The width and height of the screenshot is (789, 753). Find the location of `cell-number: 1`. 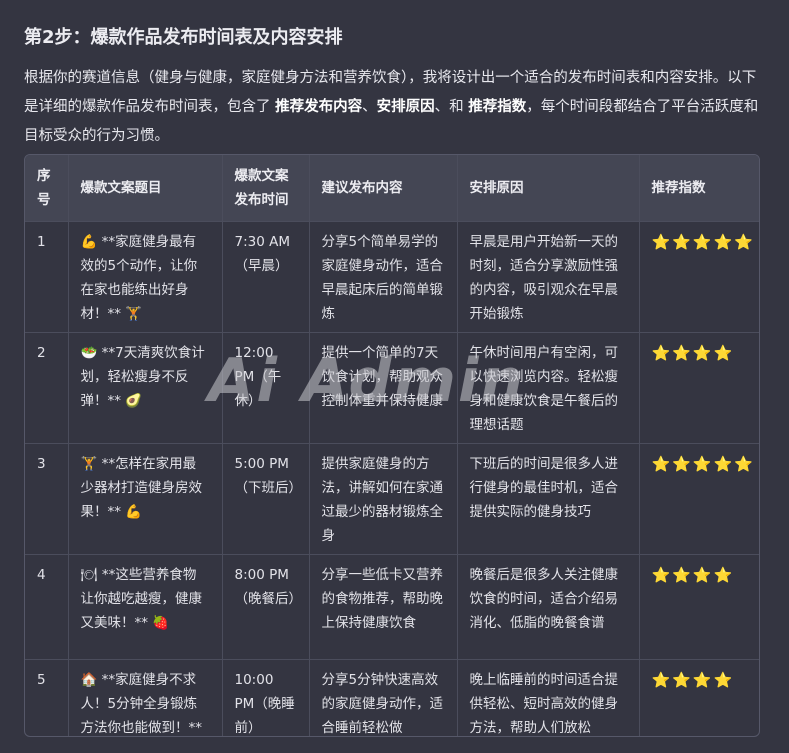

cell-number: 1 is located at coordinates (47, 277).